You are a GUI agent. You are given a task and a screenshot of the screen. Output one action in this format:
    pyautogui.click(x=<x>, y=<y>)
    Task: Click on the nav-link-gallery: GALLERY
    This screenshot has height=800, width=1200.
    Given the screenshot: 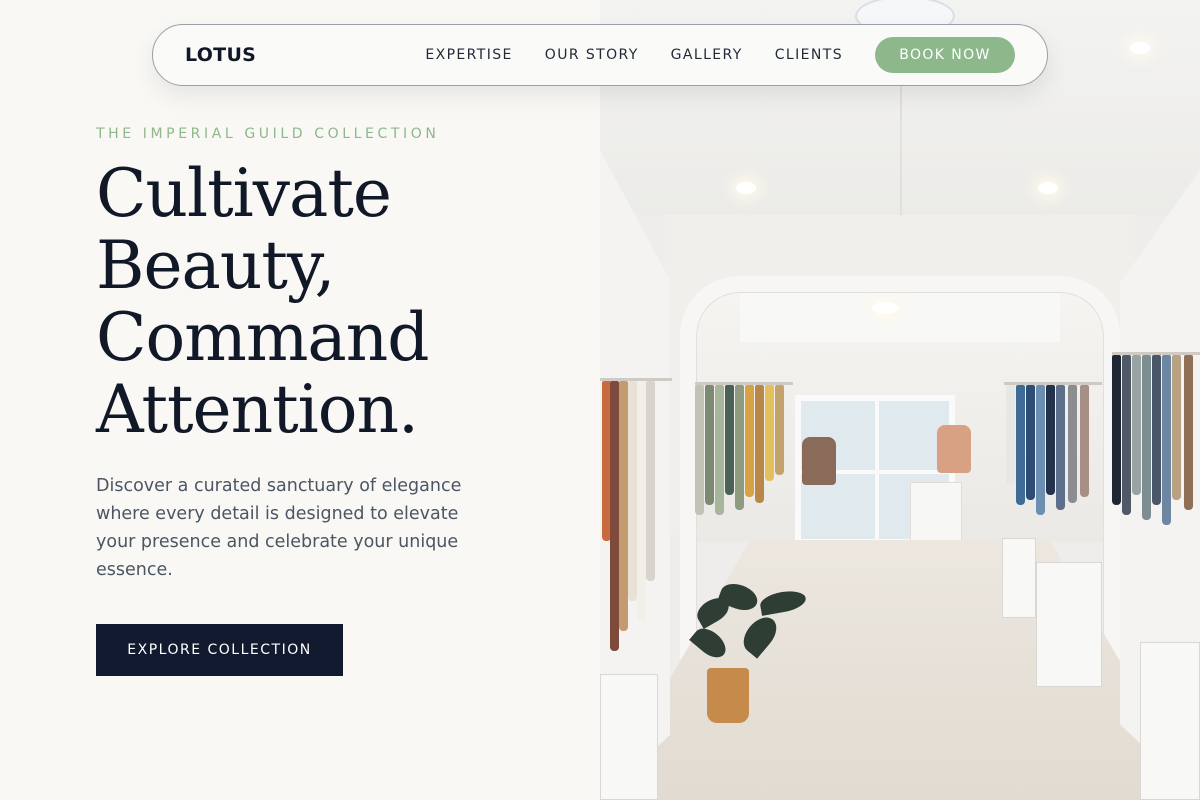 What is the action you would take?
    pyautogui.click(x=707, y=55)
    